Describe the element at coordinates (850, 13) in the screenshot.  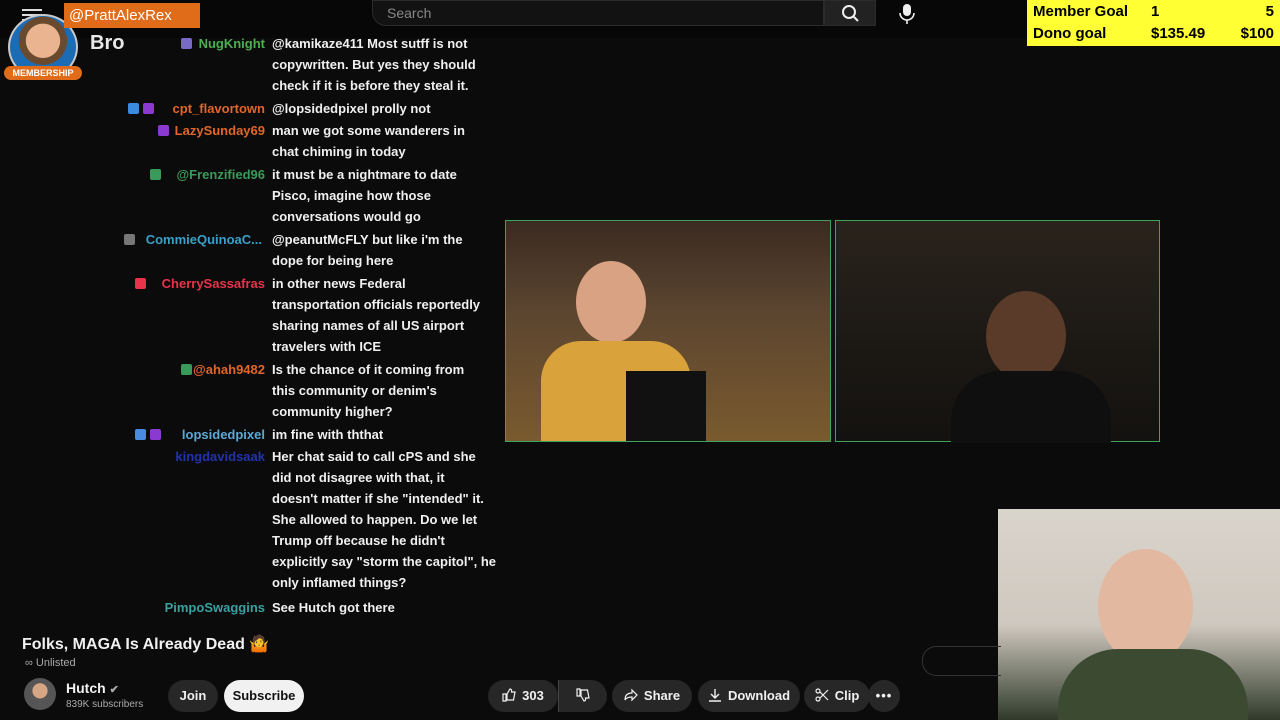
I see `search-button` at that location.